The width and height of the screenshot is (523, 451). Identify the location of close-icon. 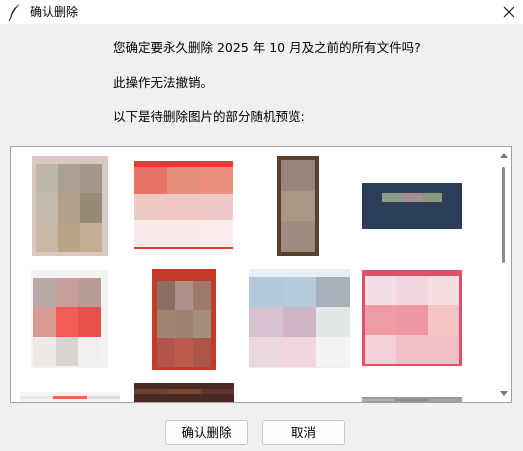
(509, 12).